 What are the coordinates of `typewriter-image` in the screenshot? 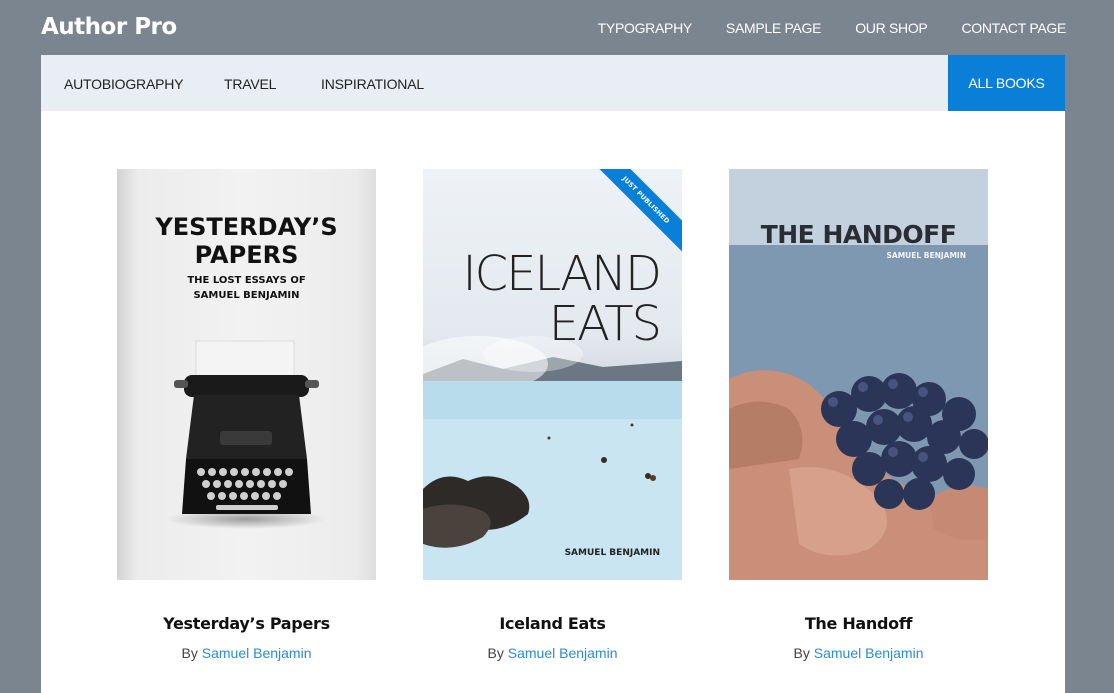 It's located at (246, 434).